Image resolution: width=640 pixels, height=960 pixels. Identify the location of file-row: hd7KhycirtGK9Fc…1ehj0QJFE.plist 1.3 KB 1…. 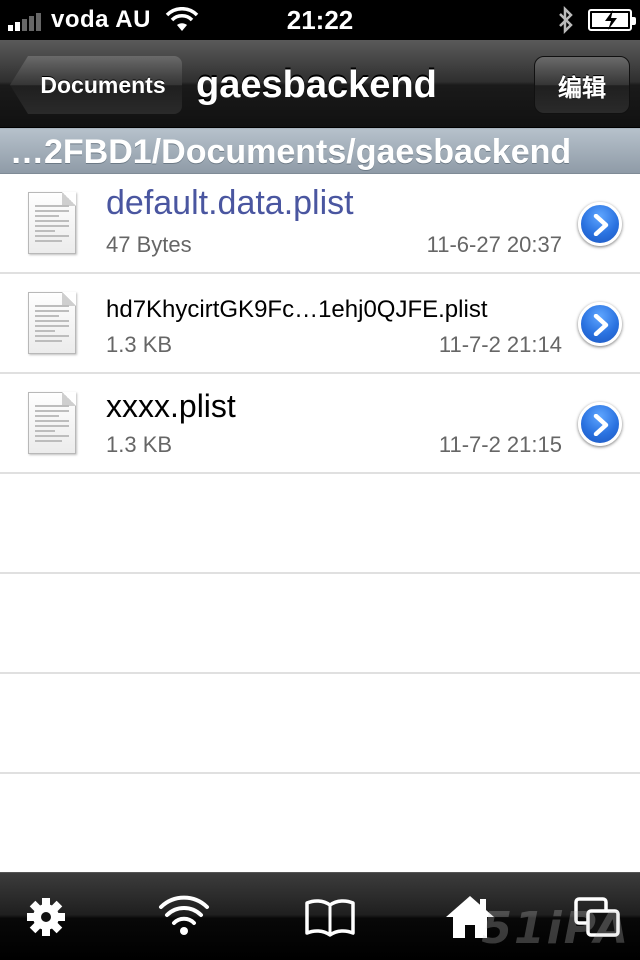
(320, 324).